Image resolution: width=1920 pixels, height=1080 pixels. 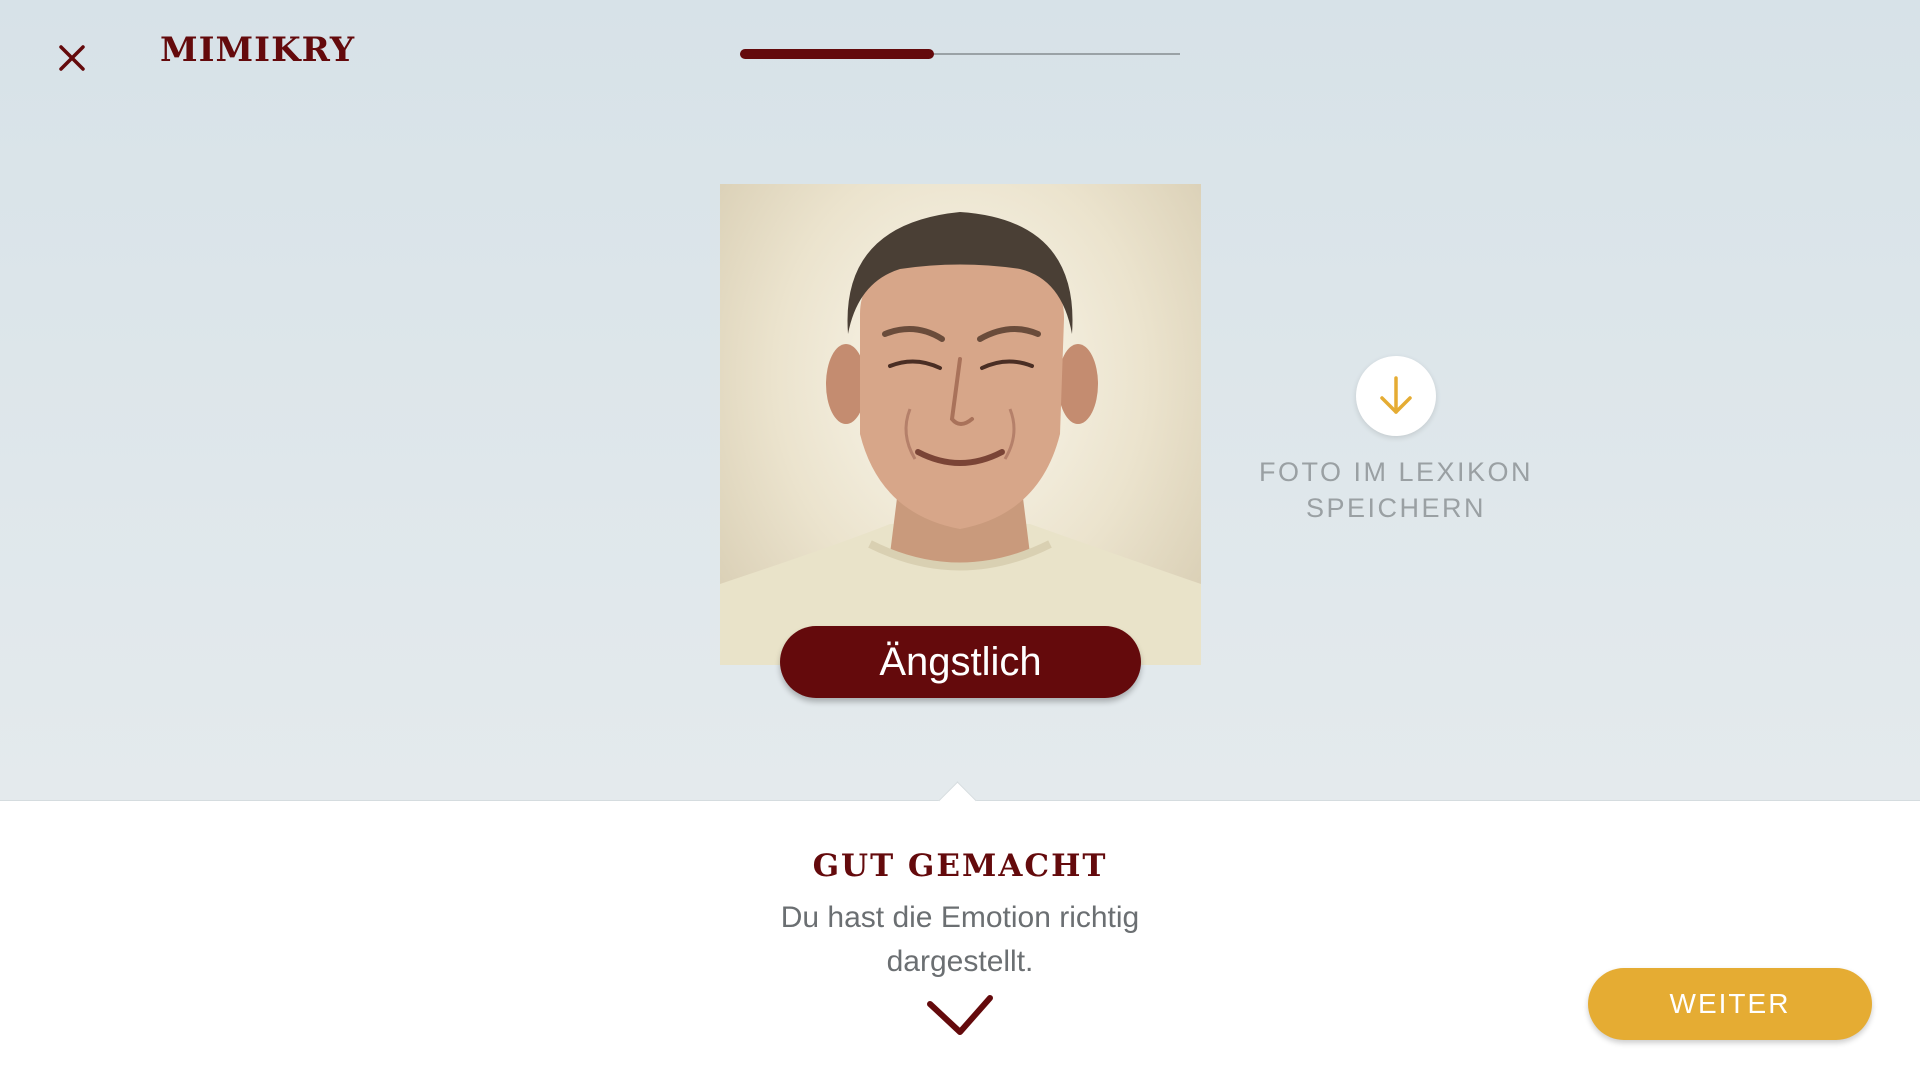 I want to click on checkmark-icon, so click(x=960, y=1014).